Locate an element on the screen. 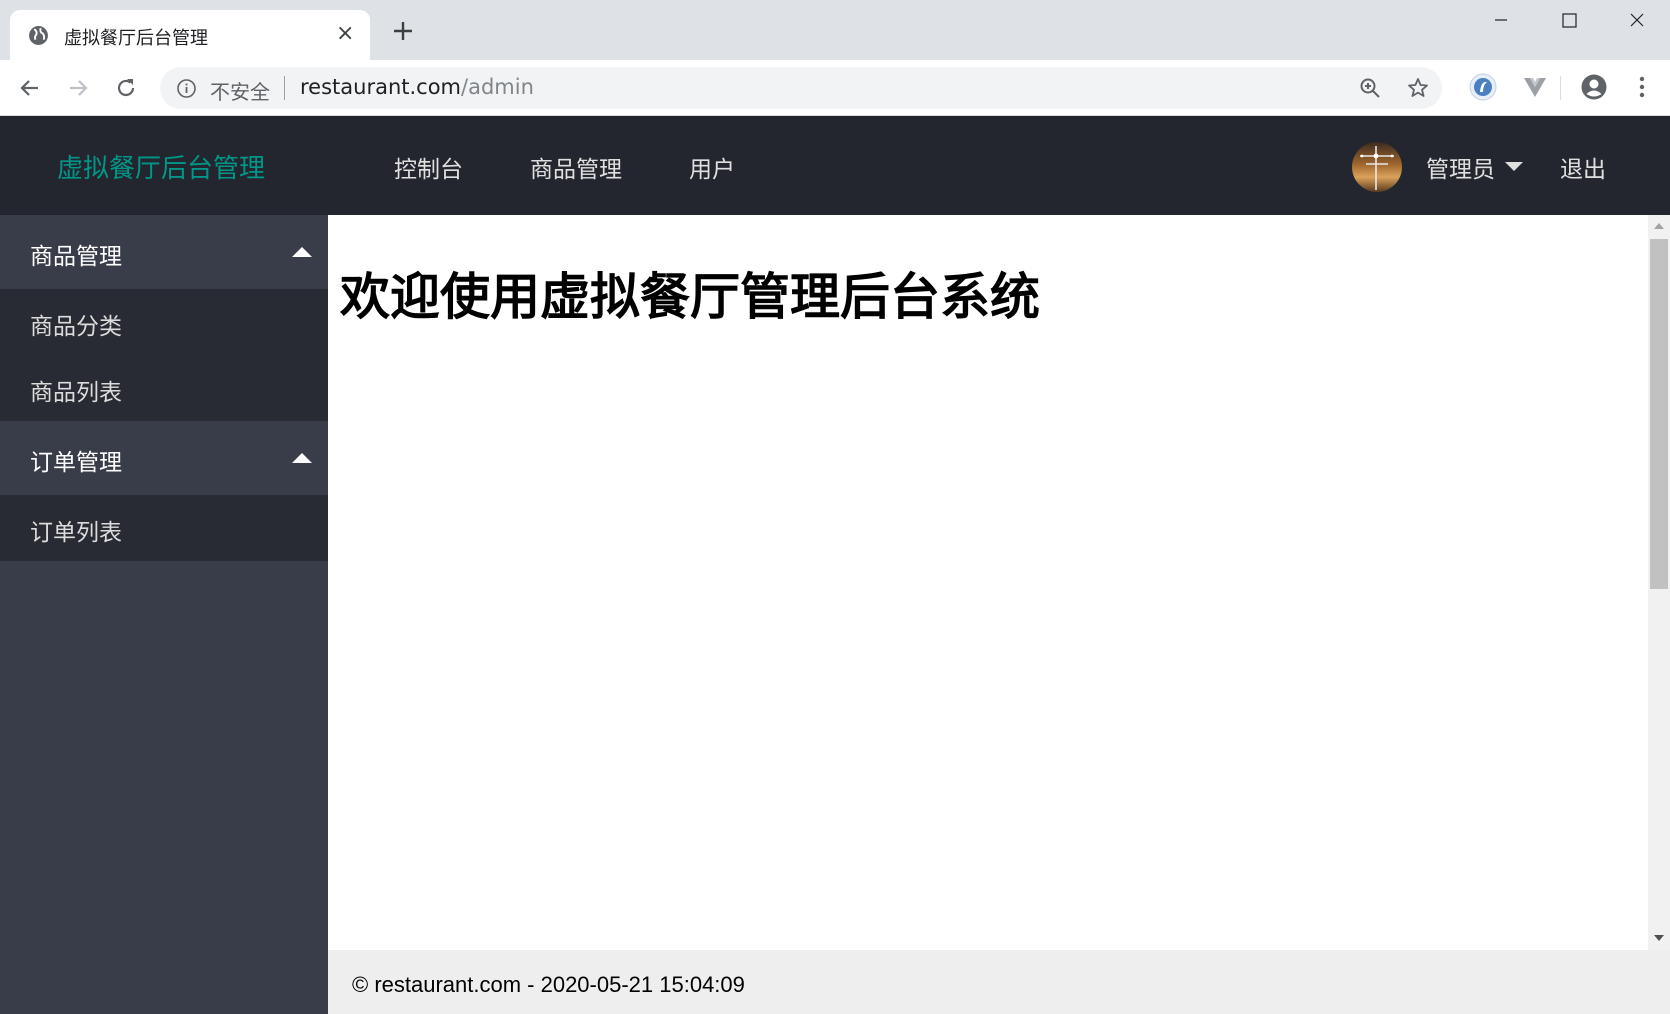 The width and height of the screenshot is (1670, 1014). globe-icon is located at coordinates (38, 35).